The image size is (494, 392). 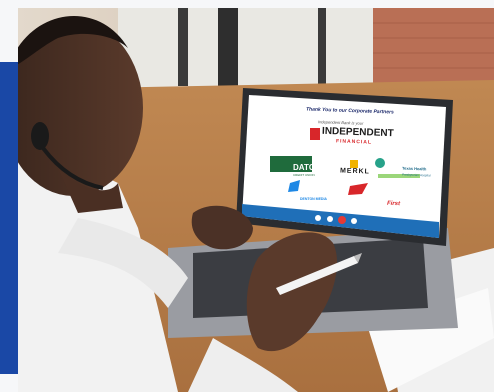 I want to click on window-area, so click(x=248, y=48).